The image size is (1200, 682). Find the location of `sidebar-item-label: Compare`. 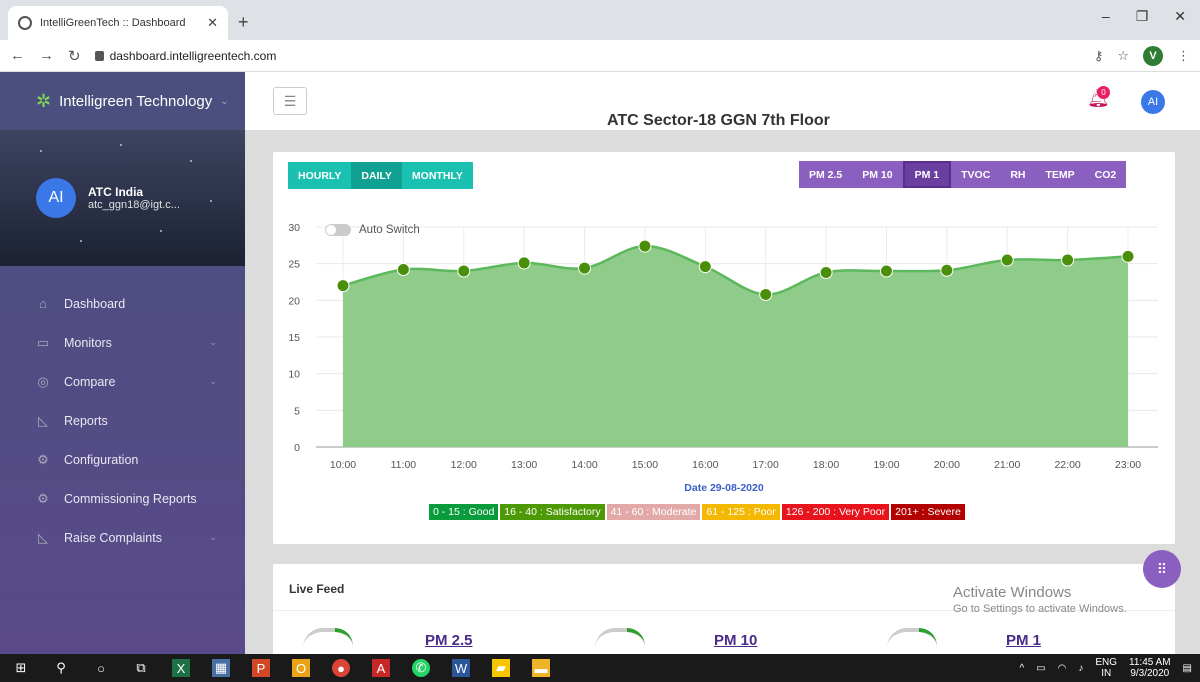

sidebar-item-label: Compare is located at coordinates (90, 381).